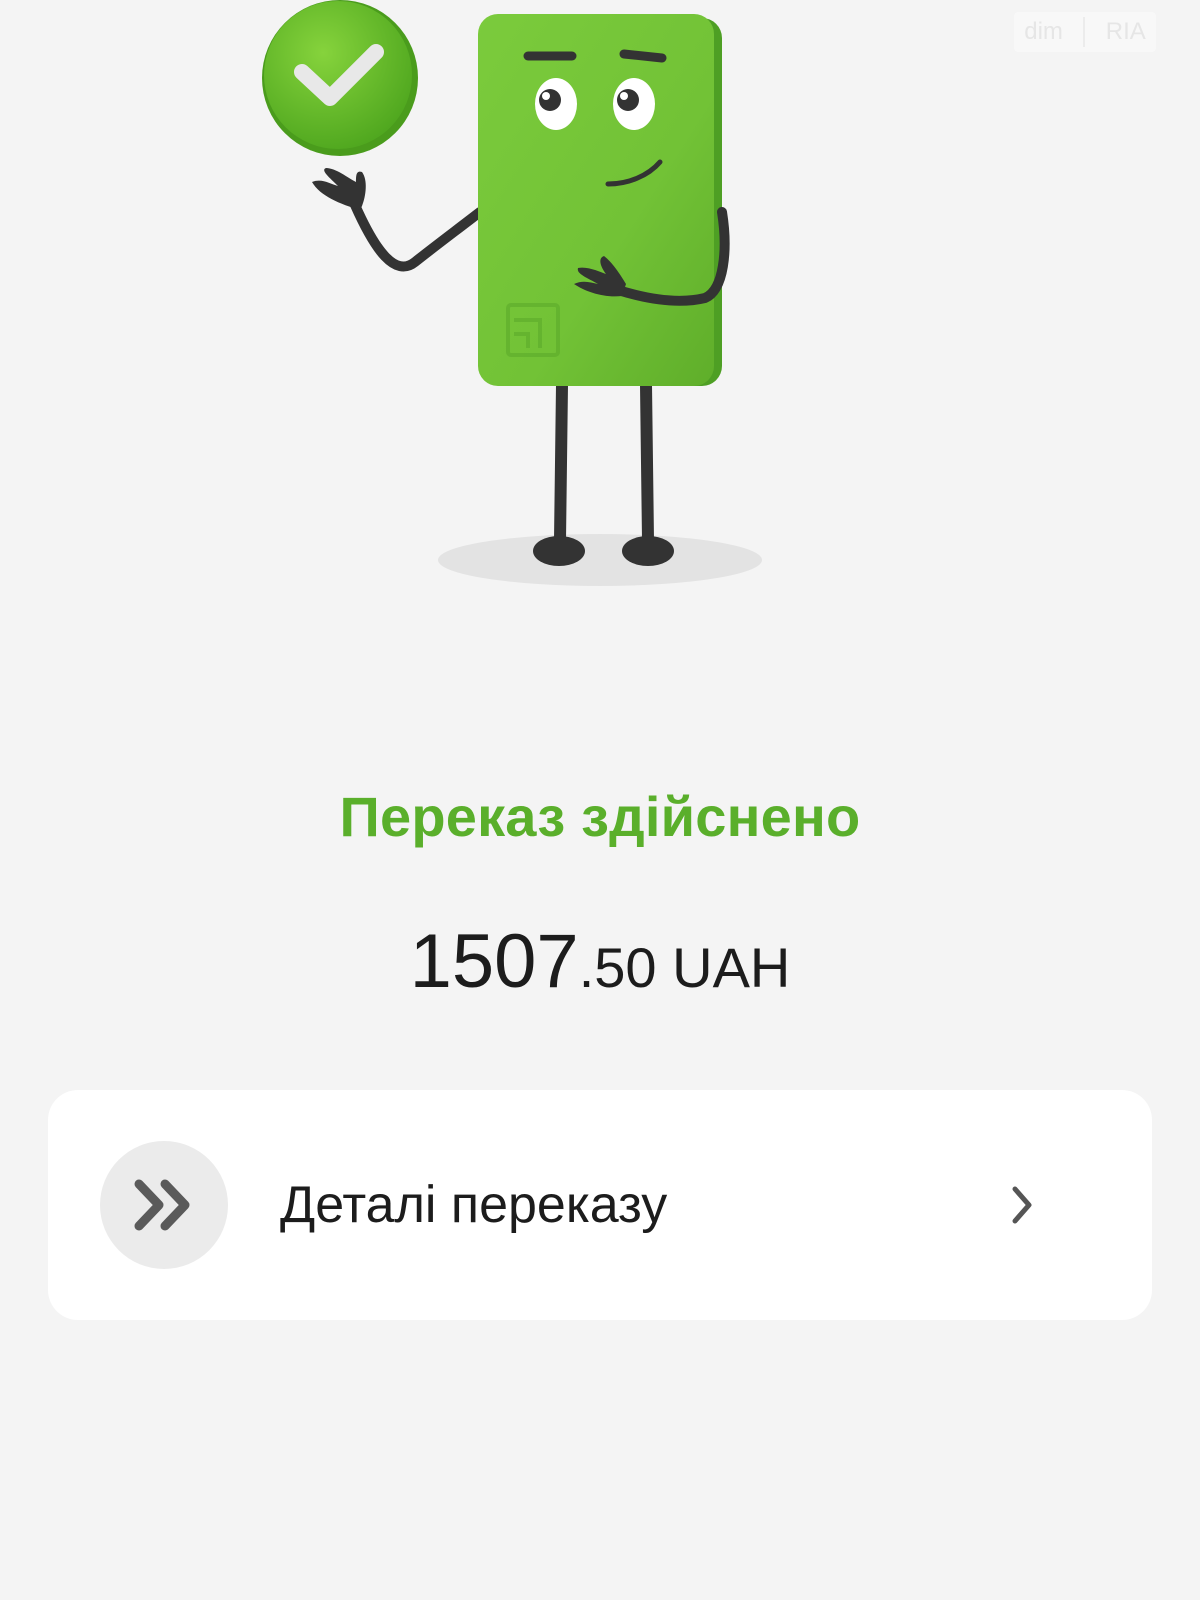  I want to click on chevron-right-wrap, so click(1022, 1205).